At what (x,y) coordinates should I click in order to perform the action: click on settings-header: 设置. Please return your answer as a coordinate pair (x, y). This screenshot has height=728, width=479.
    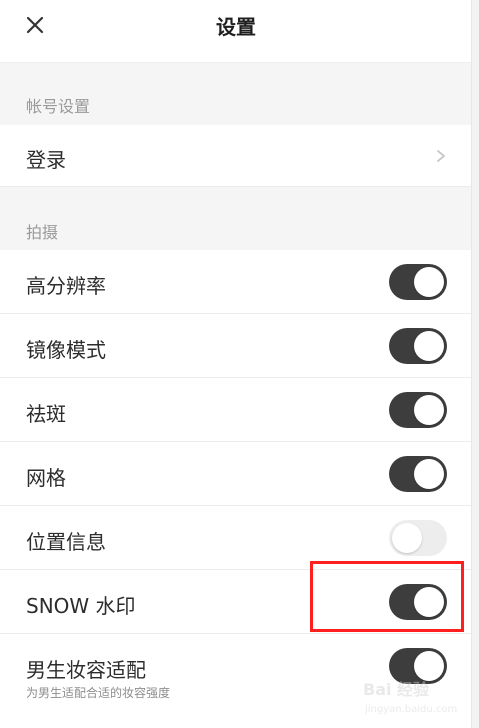
    Looking at the image, I should click on (236, 31).